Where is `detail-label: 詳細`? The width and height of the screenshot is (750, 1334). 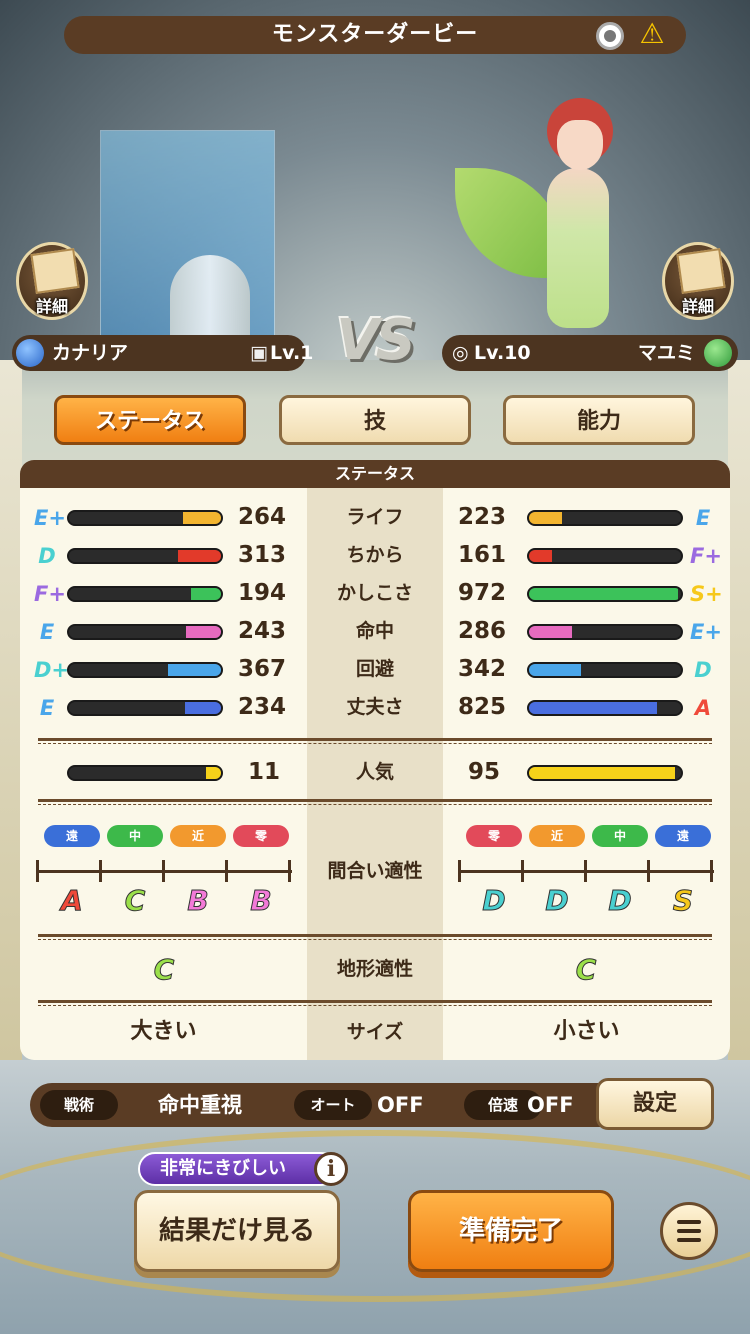 detail-label: 詳細 is located at coordinates (697, 306).